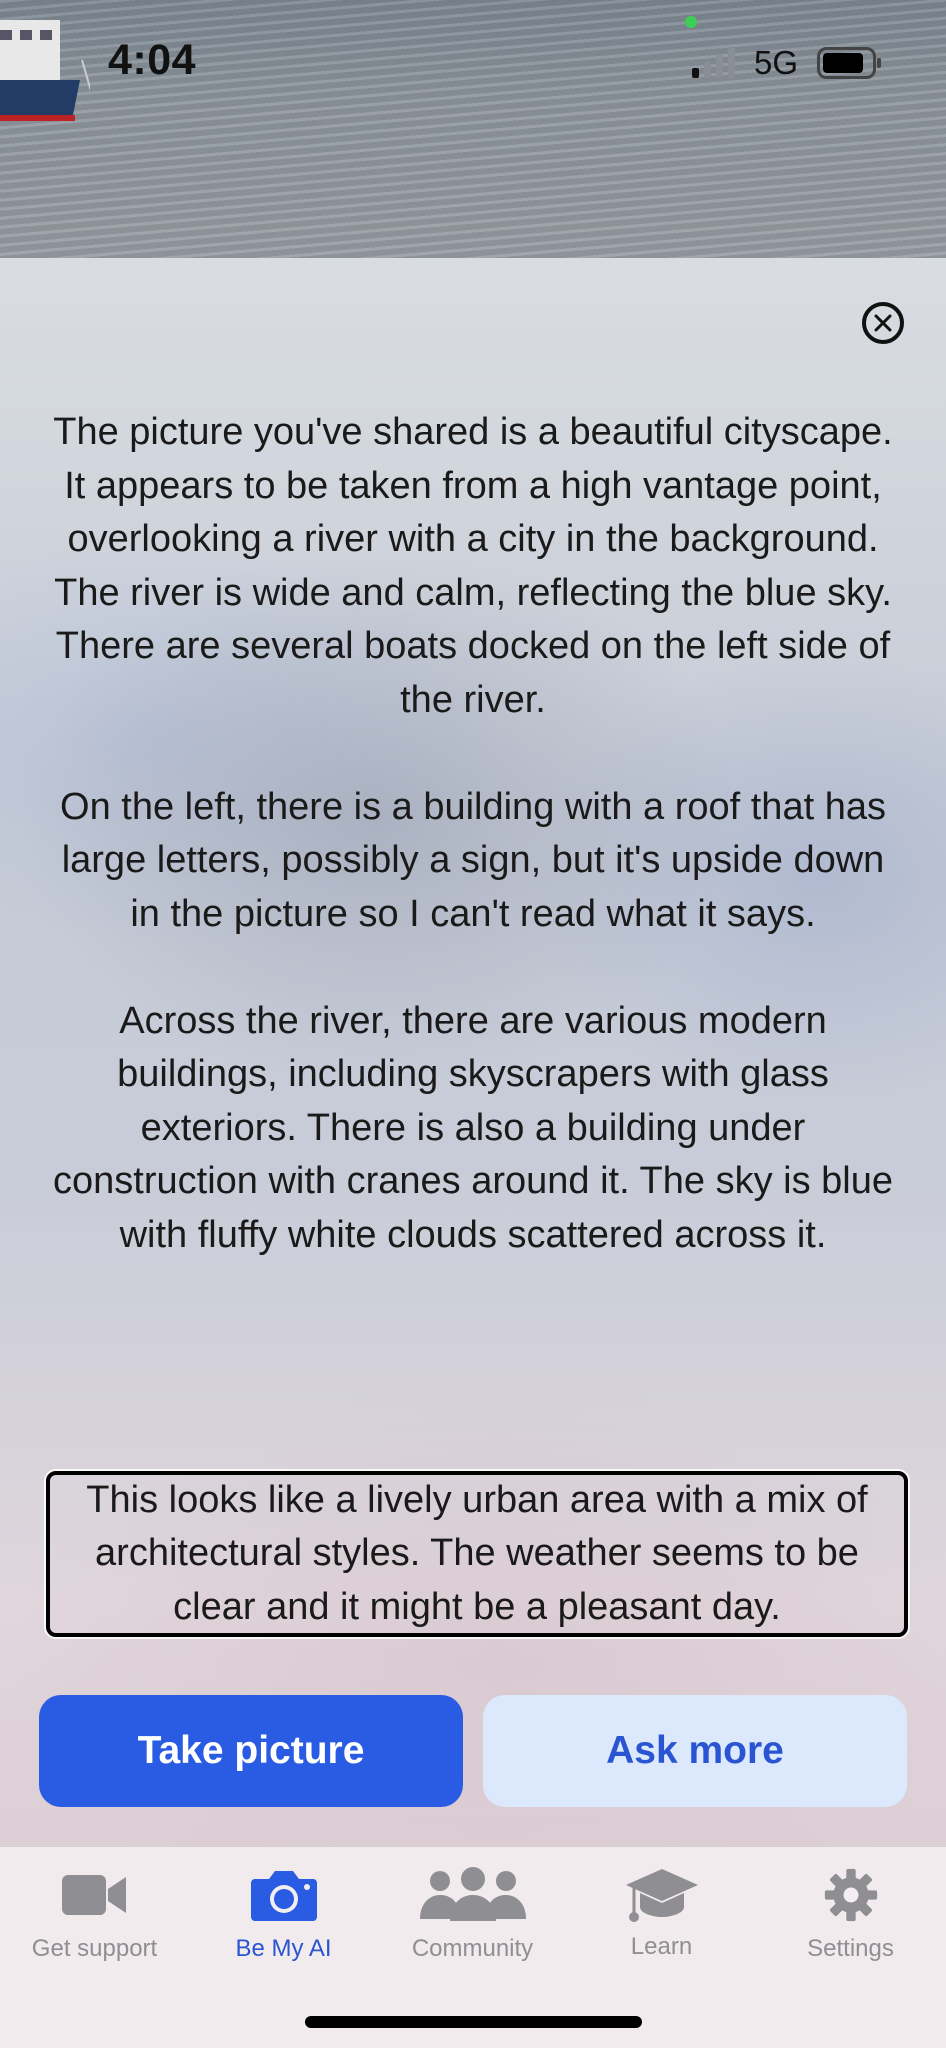 This screenshot has width=946, height=2048. Describe the element at coordinates (152, 60) in the screenshot. I see `status-time: 4:04` at that location.